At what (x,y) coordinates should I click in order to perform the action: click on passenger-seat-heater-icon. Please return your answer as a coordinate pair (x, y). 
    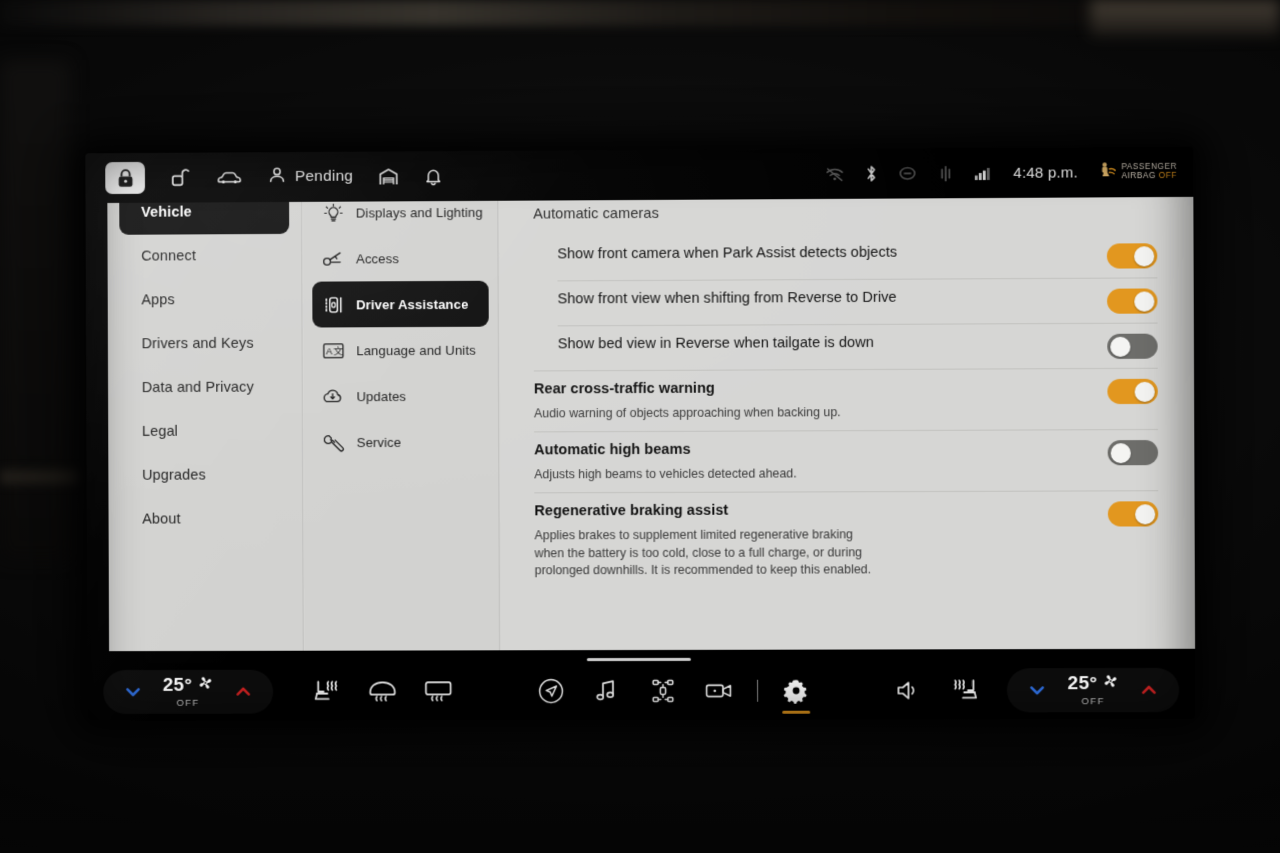
    Looking at the image, I should click on (965, 690).